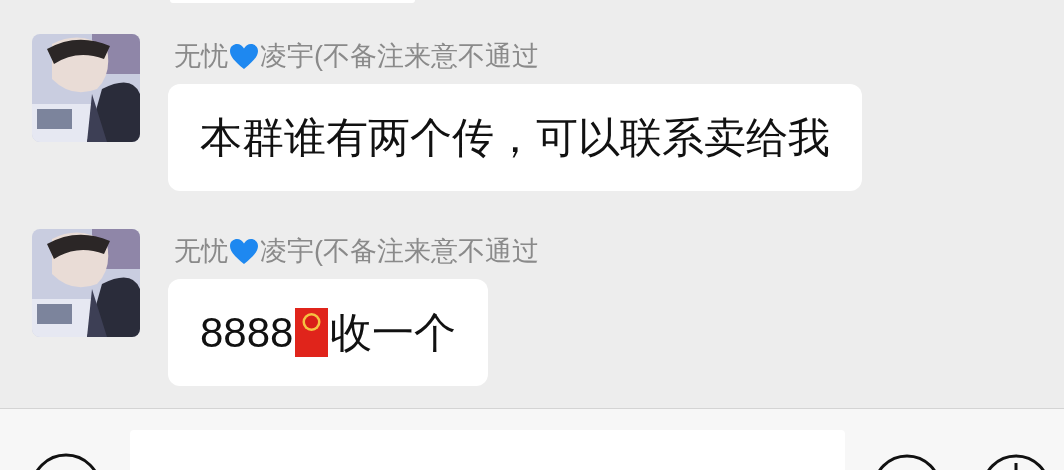 Image resolution: width=1064 pixels, height=470 pixels. I want to click on message-text: 8888, so click(247, 332).